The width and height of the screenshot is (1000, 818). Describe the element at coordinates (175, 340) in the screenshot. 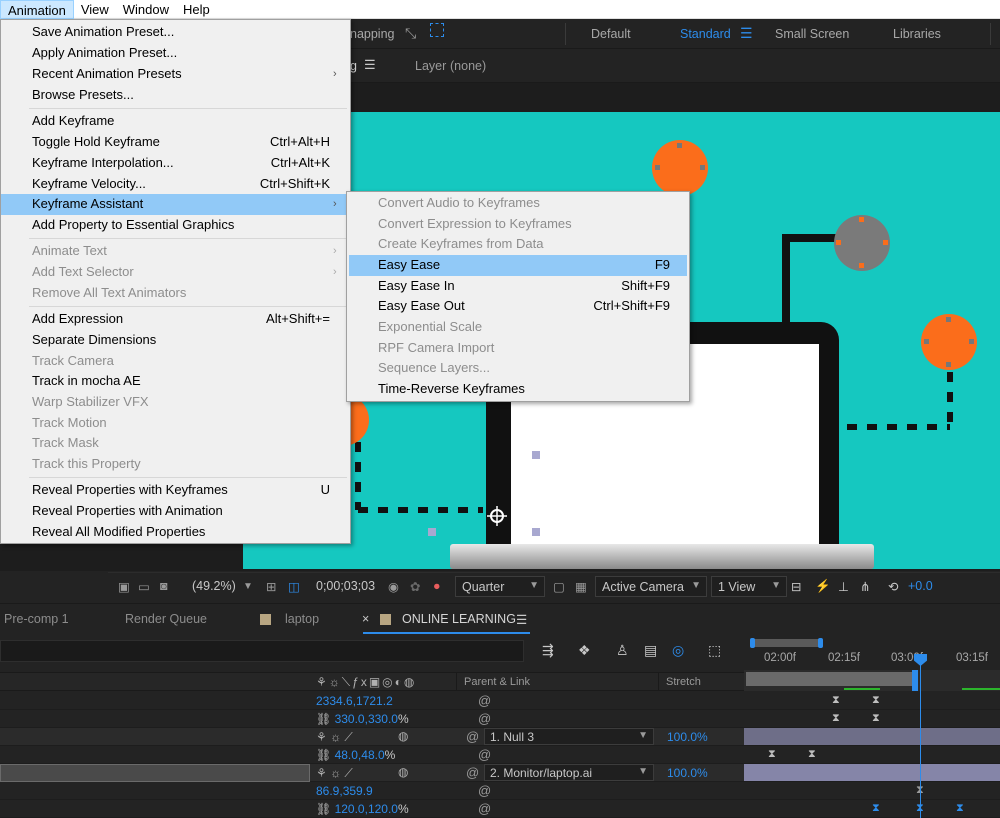

I see `menu-item-separate-dimensions: Separate Dimensions` at that location.